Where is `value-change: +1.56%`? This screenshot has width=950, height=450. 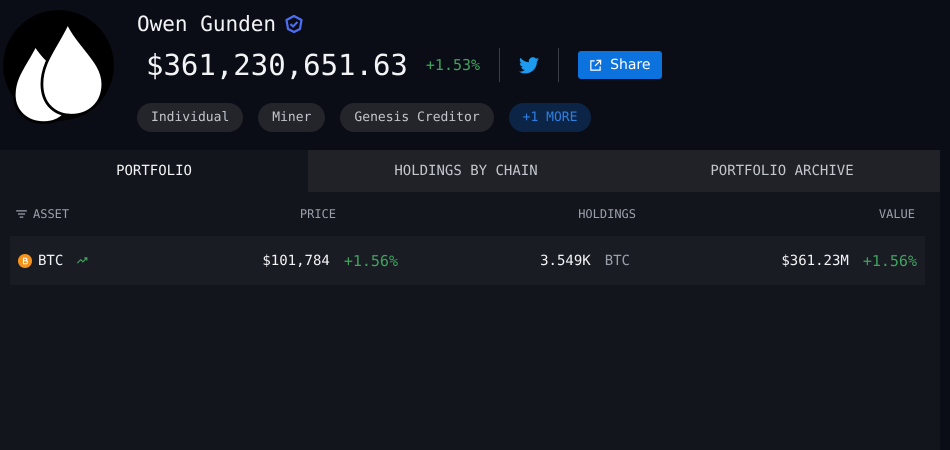
value-change: +1.56% is located at coordinates (889, 261).